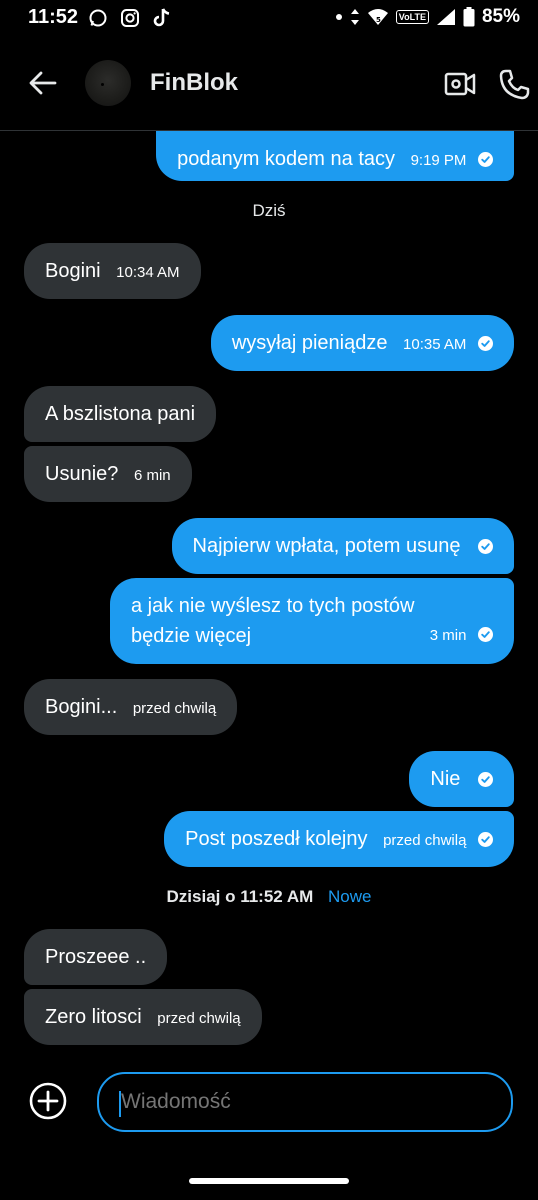  I want to click on message-text: wysyłaj pieniądze, so click(309, 343).